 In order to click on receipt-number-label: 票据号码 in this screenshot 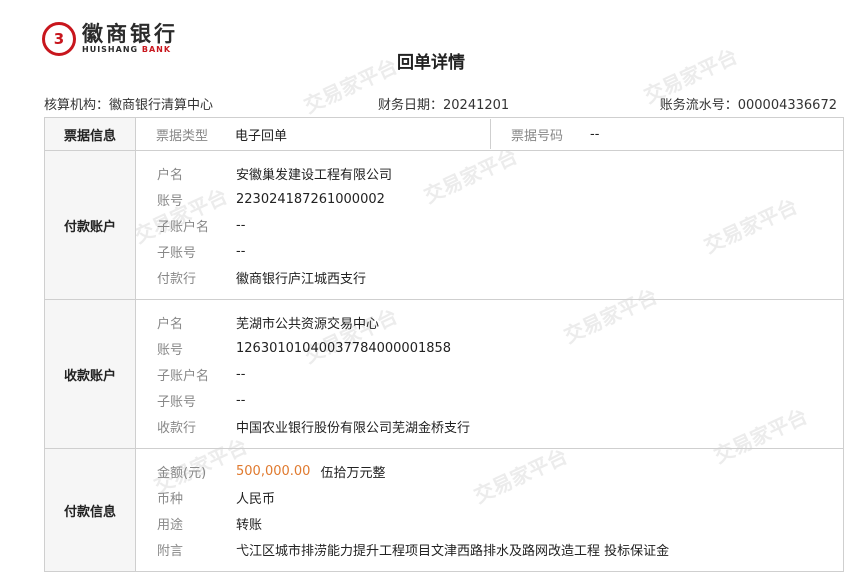, I will do `click(537, 136)`.